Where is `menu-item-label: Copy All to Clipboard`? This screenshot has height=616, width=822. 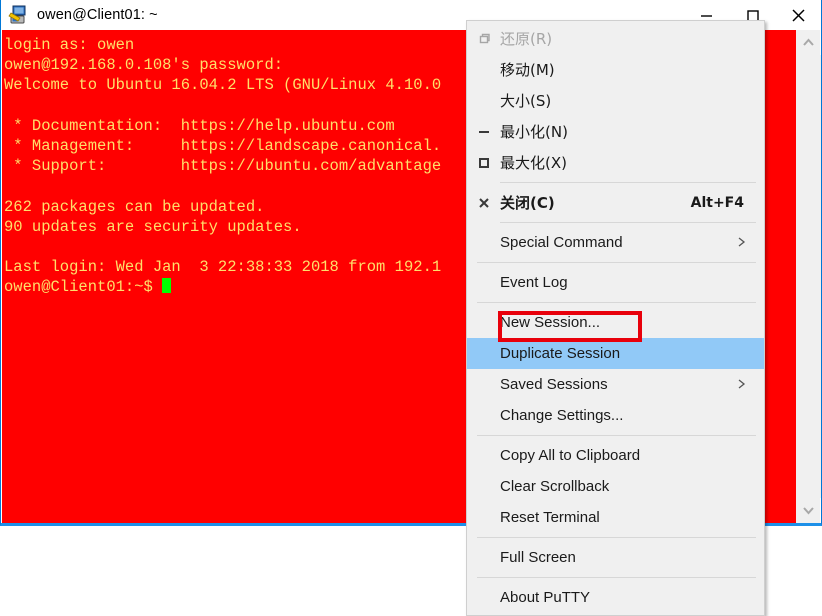
menu-item-label: Copy All to Clipboard is located at coordinates (570, 455).